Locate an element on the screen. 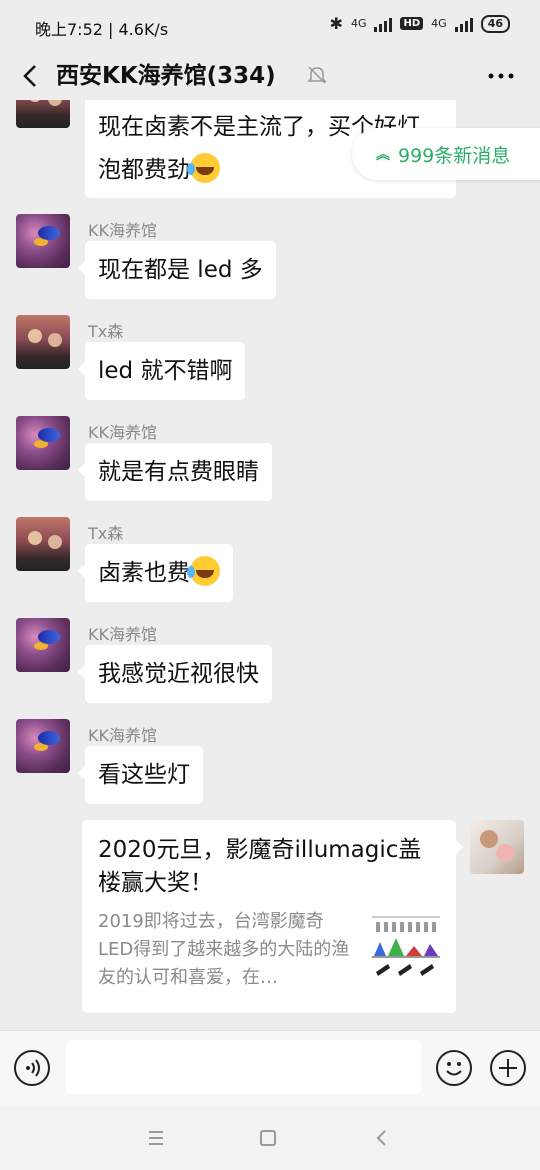 This screenshot has width=540, height=1170. network-type-2: 4G is located at coordinates (439, 23).